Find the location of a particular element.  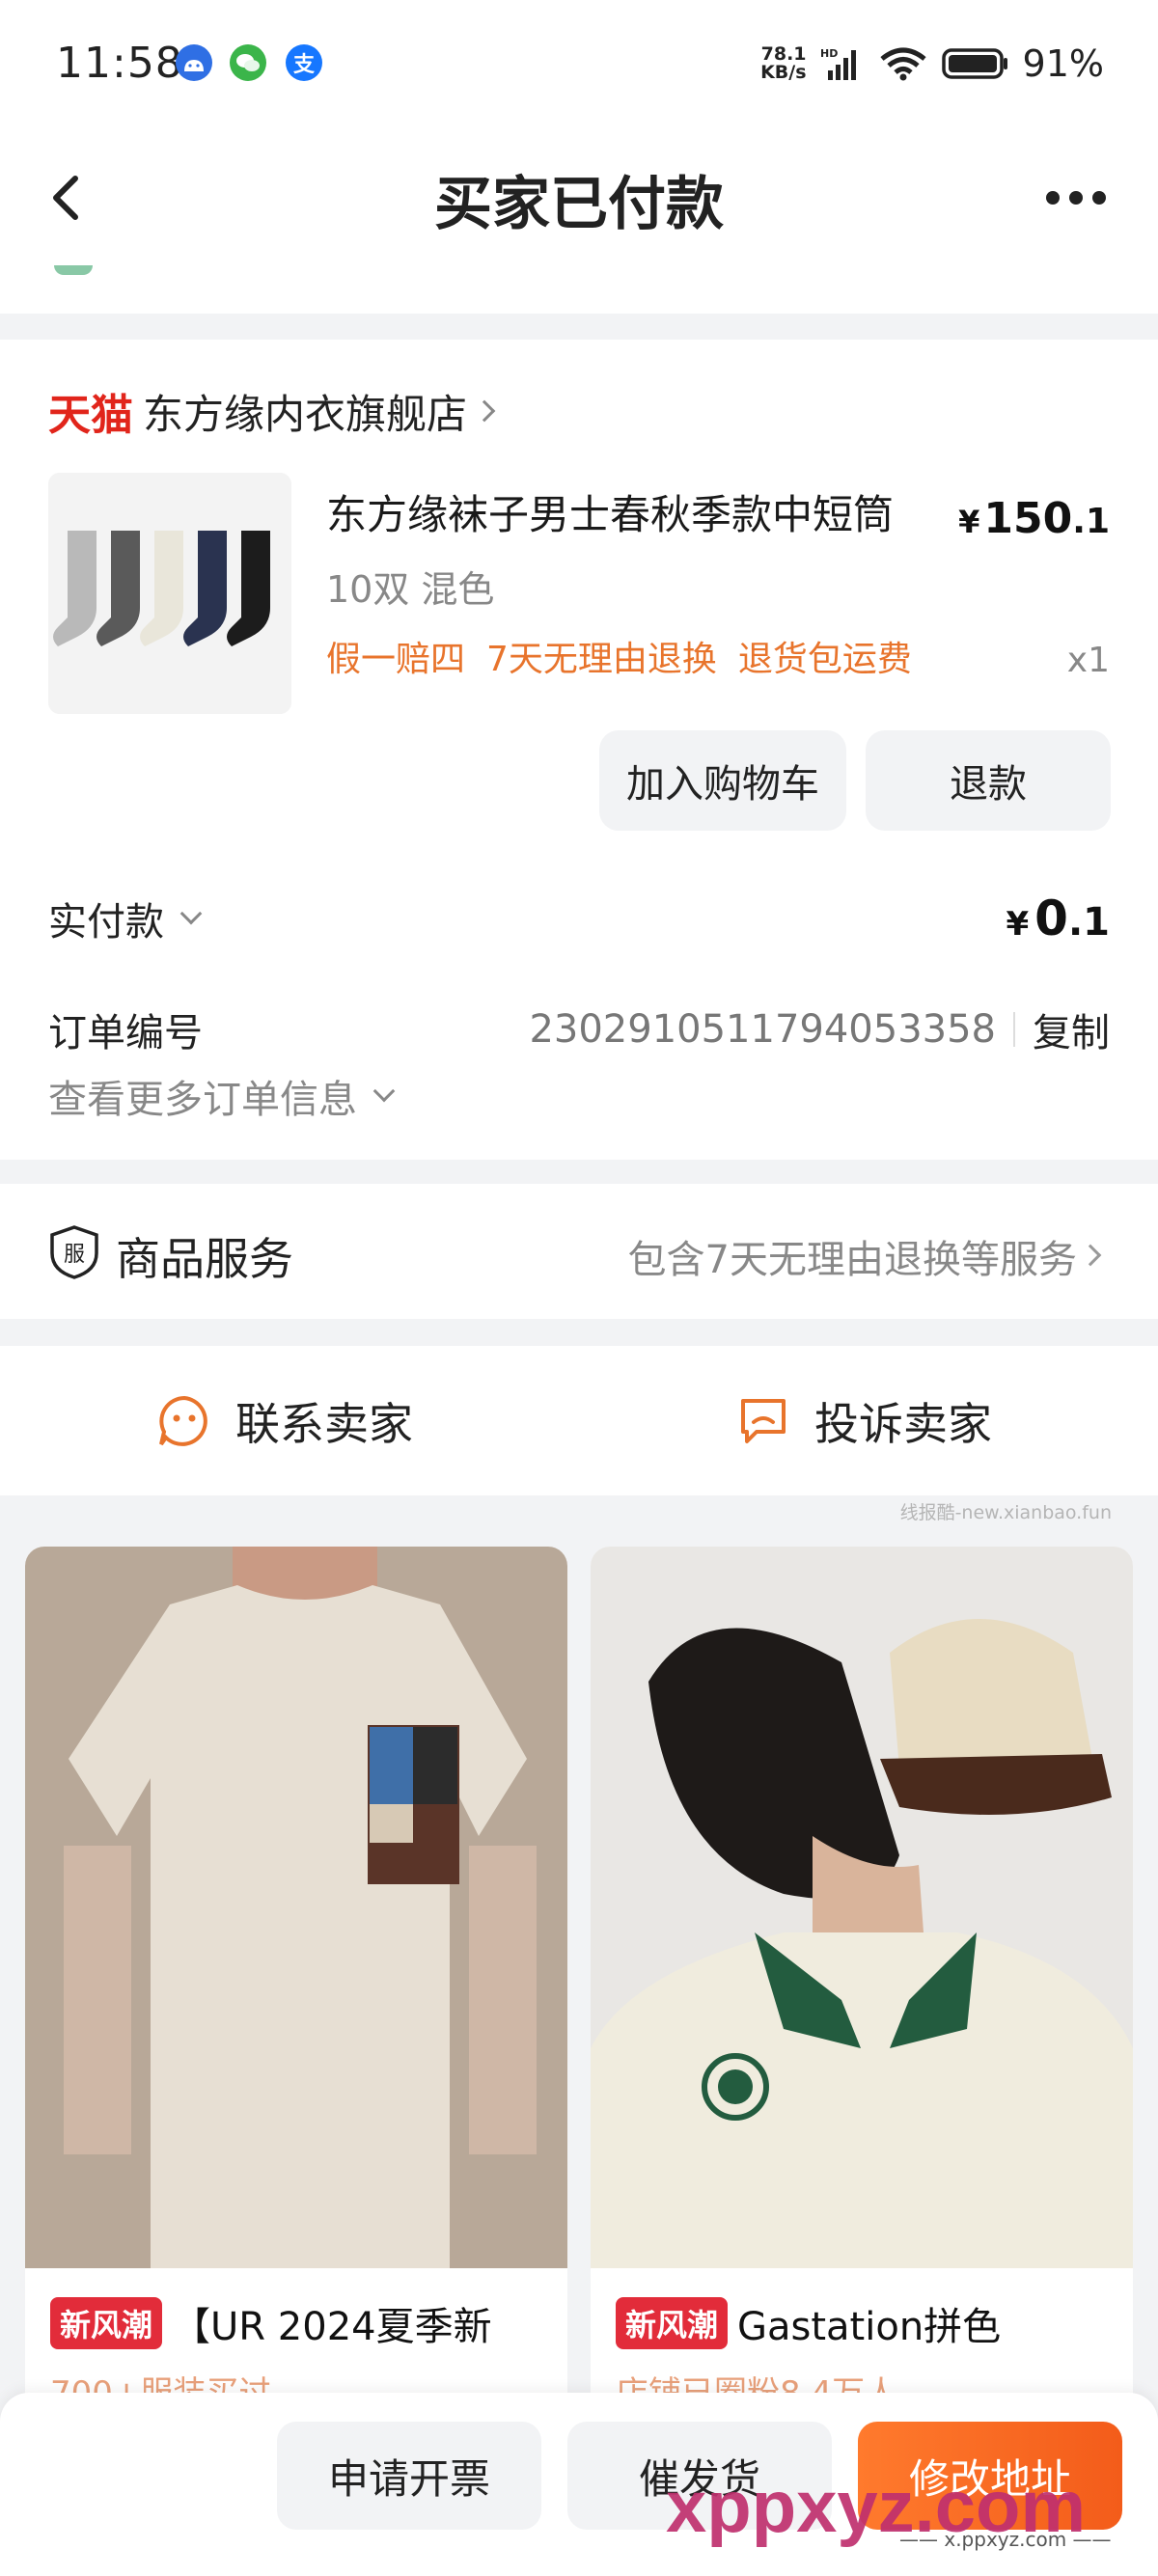

order-number-row: 订单编号 2302910511794053358 复制 is located at coordinates (579, 1029).